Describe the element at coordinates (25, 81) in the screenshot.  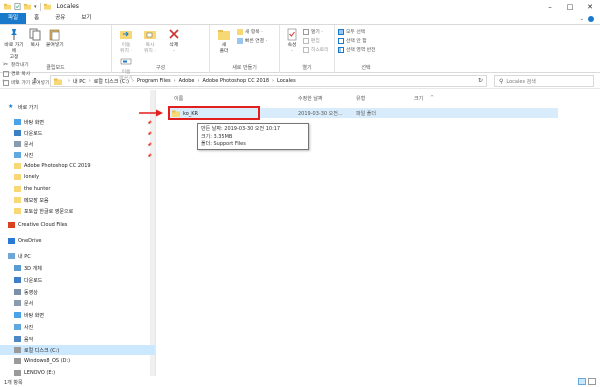
I see `recent-locations-button: ⌄` at that location.